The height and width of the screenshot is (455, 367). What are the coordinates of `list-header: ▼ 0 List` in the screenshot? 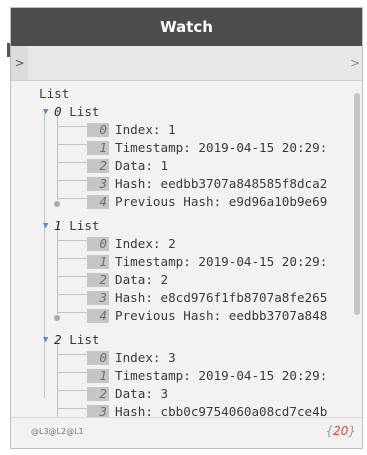 It's located at (71, 112).